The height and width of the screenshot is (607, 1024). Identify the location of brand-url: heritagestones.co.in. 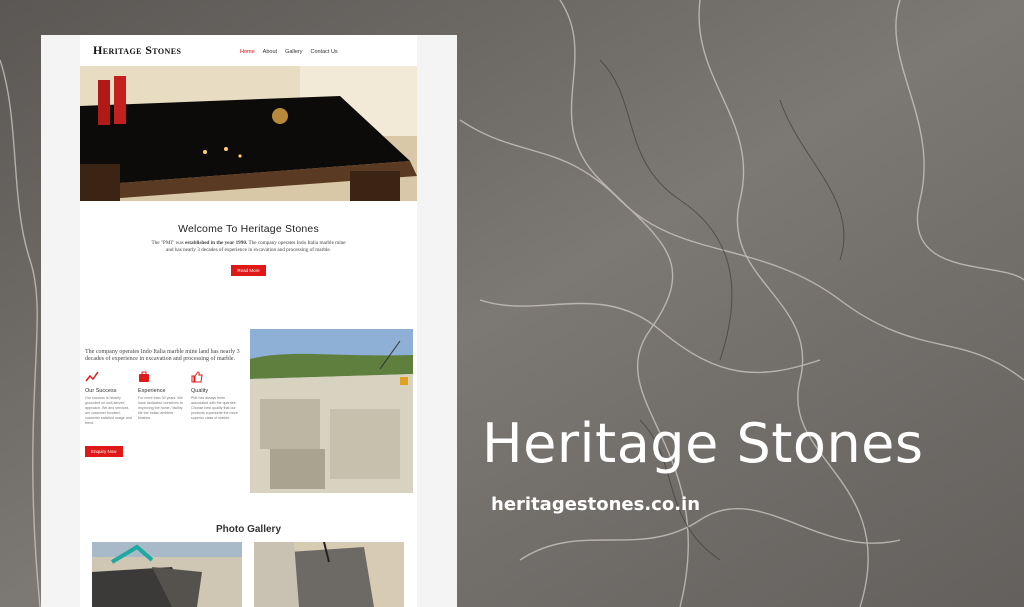
(595, 504).